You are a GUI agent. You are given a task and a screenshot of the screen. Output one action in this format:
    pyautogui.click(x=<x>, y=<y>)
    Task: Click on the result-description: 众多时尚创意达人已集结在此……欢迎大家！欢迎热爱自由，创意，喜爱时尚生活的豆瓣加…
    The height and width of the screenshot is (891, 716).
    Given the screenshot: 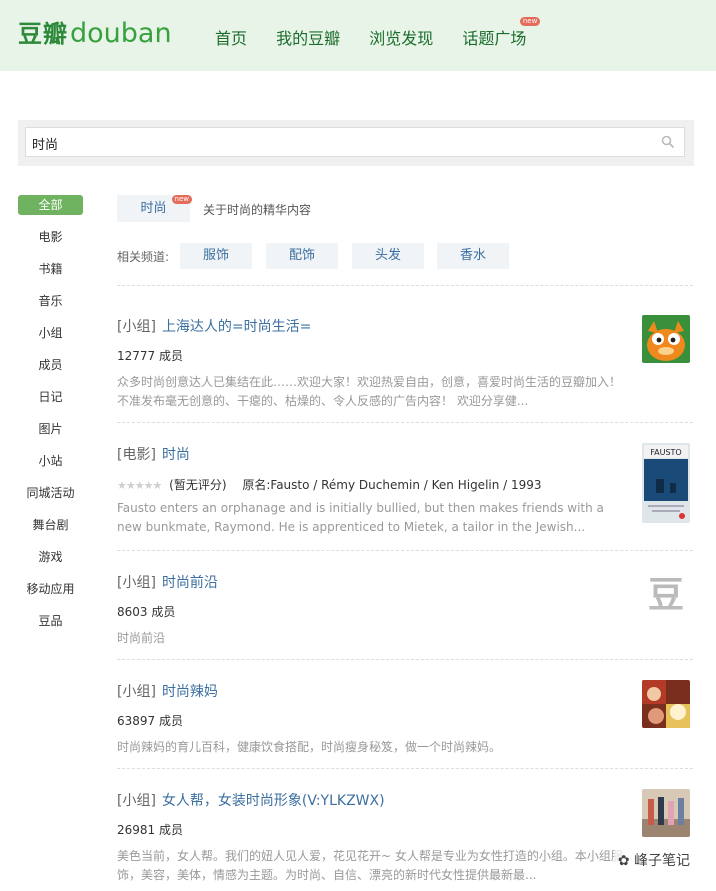 What is the action you would take?
    pyautogui.click(x=369, y=391)
    